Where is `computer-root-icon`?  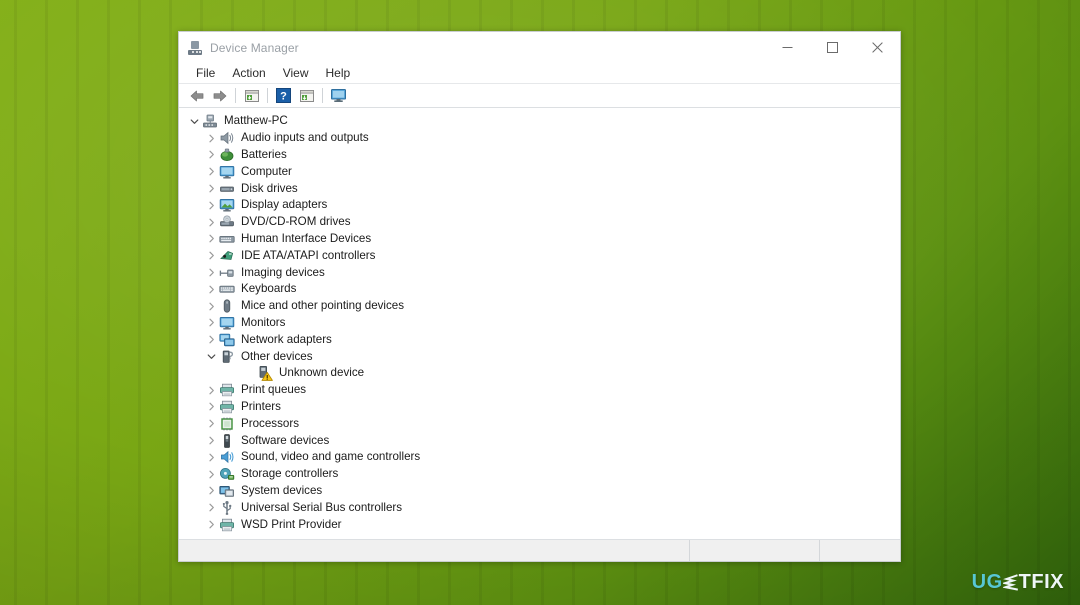
computer-root-icon is located at coordinates (210, 121).